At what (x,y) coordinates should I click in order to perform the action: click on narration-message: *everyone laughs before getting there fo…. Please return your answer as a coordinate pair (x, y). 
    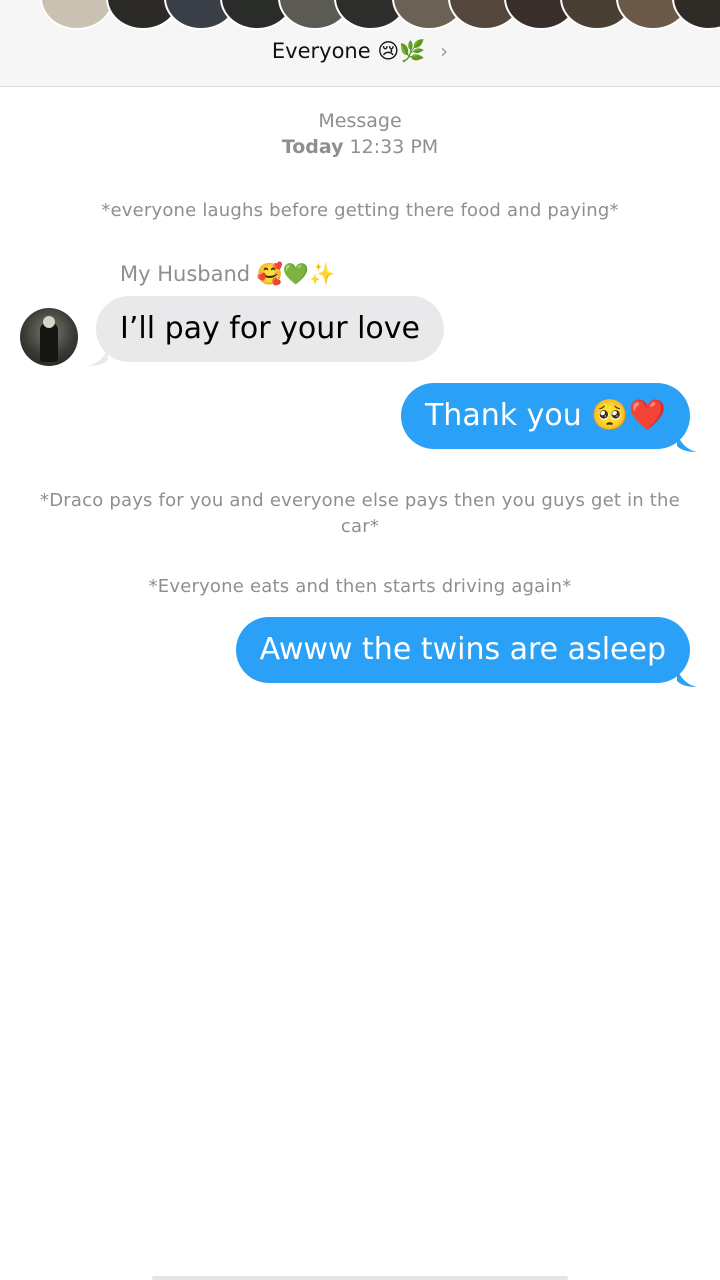
    Looking at the image, I should click on (360, 210).